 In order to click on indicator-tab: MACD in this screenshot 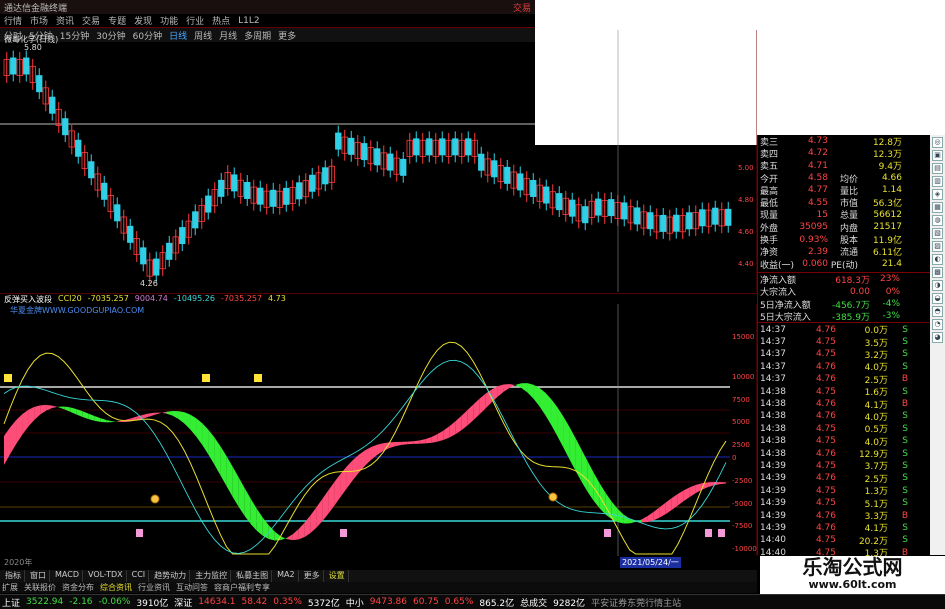, I will do `click(67, 576)`.